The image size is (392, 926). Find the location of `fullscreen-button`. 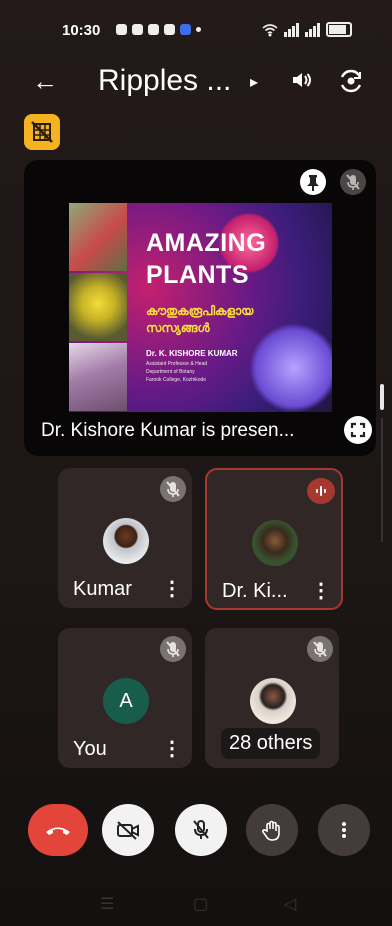

fullscreen-button is located at coordinates (358, 430).